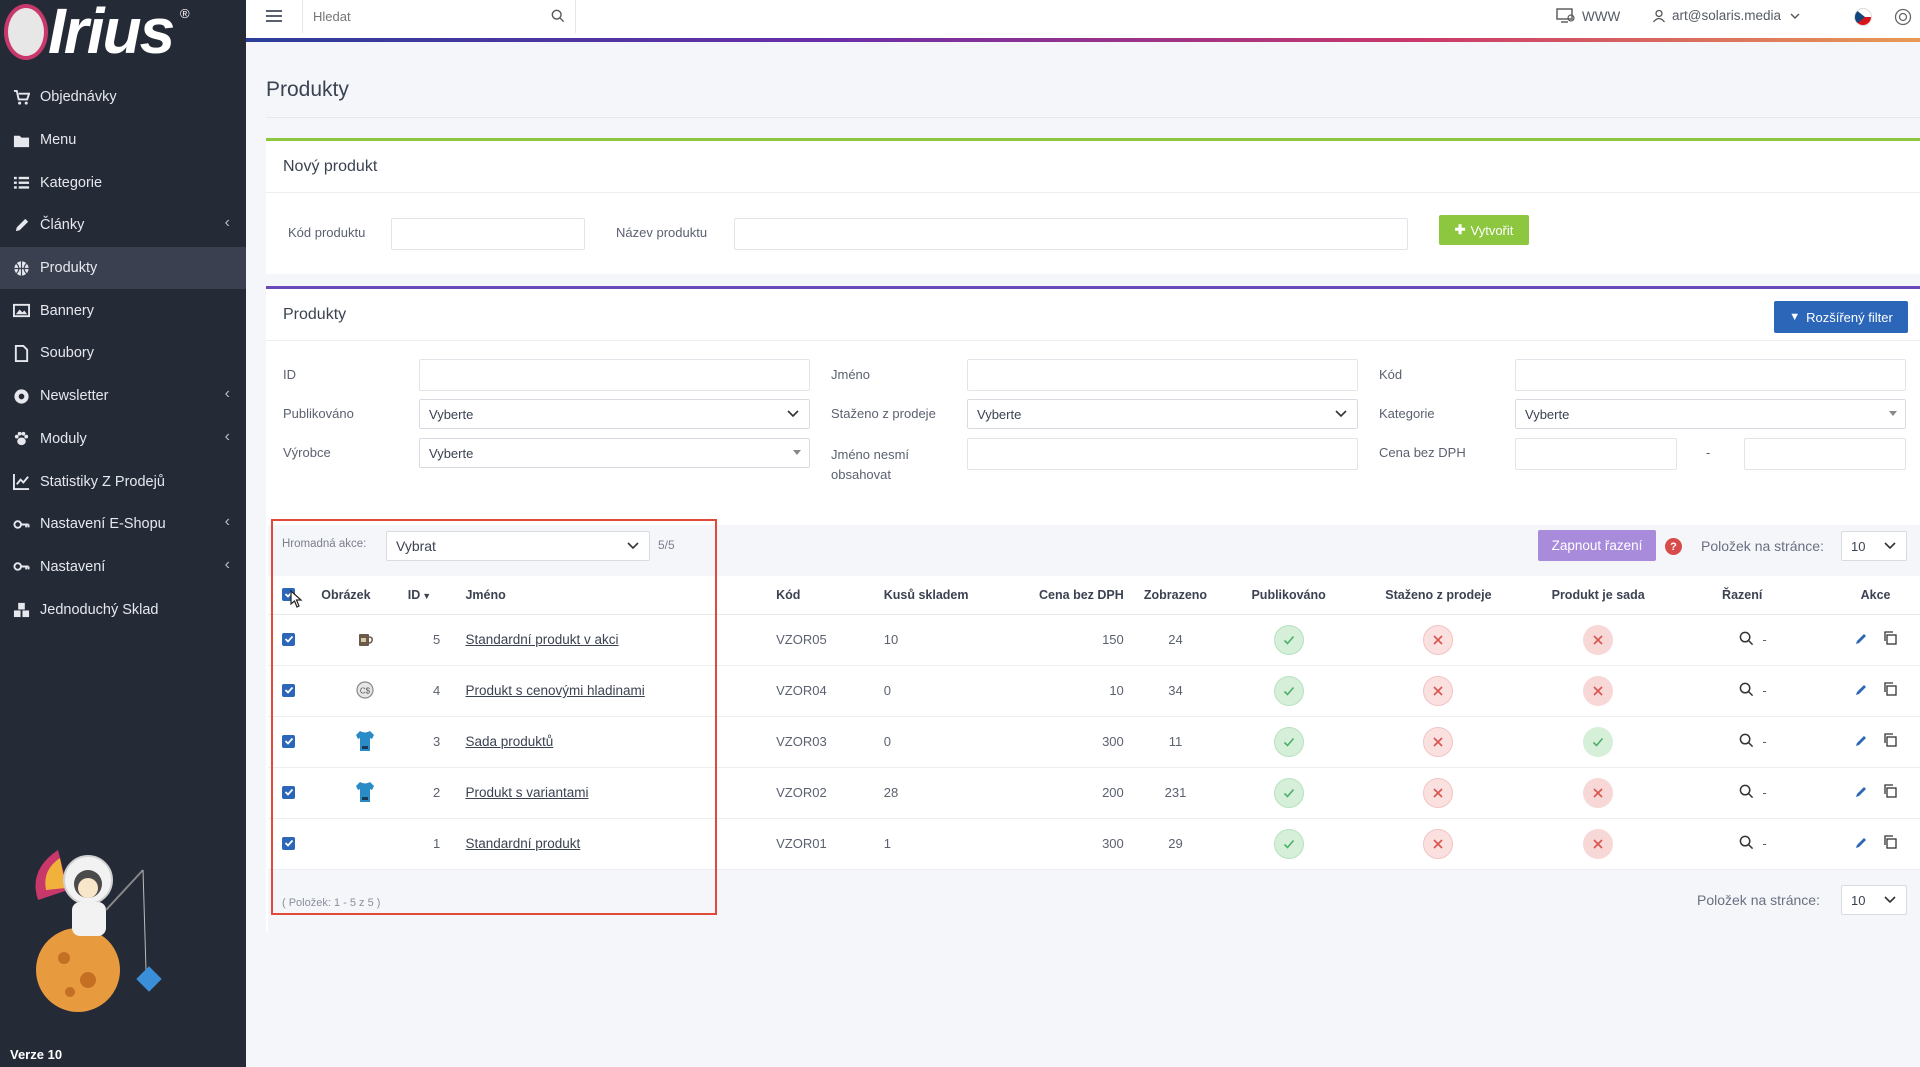 Image resolution: width=1920 pixels, height=1067 pixels. Describe the element at coordinates (123, 567) in the screenshot. I see `sidebar-item-nastaven-: Nastavení ‹` at that location.